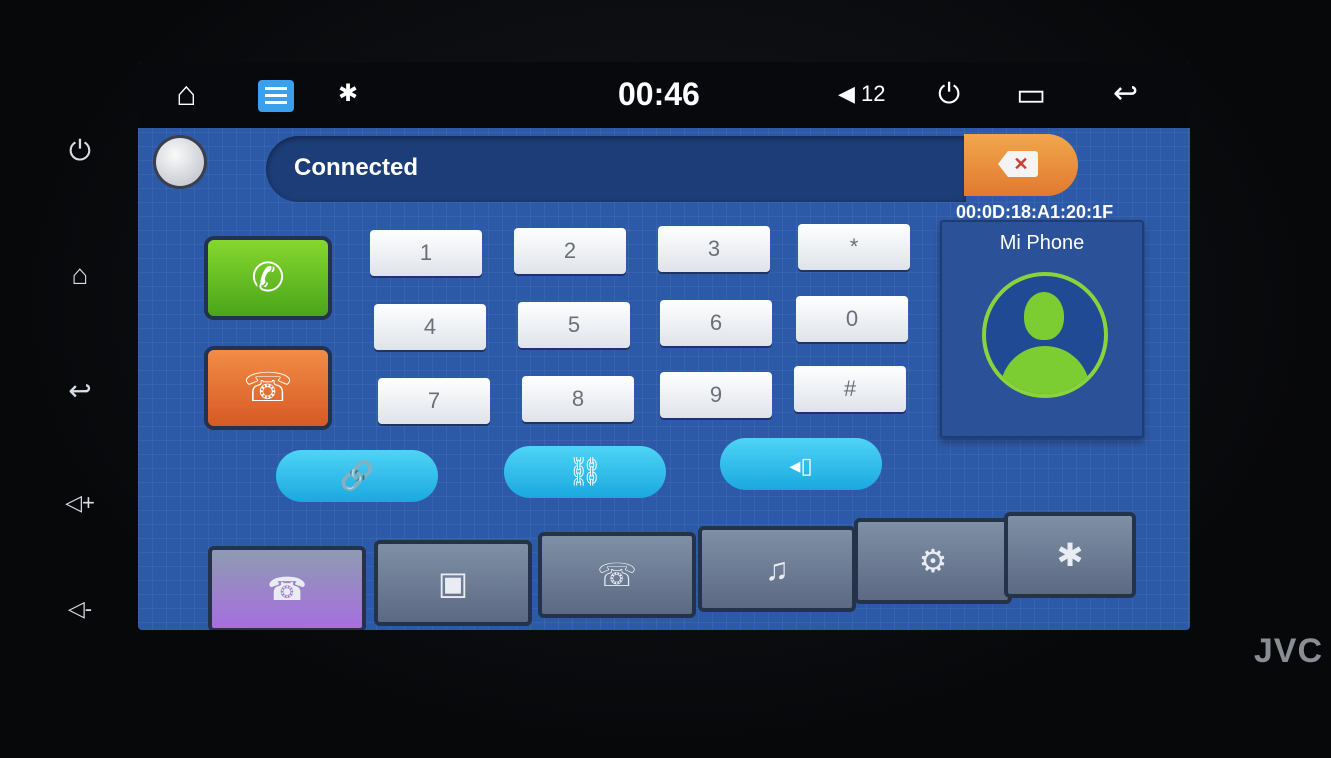  I want to click on unlink-icon: ⛓, so click(585, 471).